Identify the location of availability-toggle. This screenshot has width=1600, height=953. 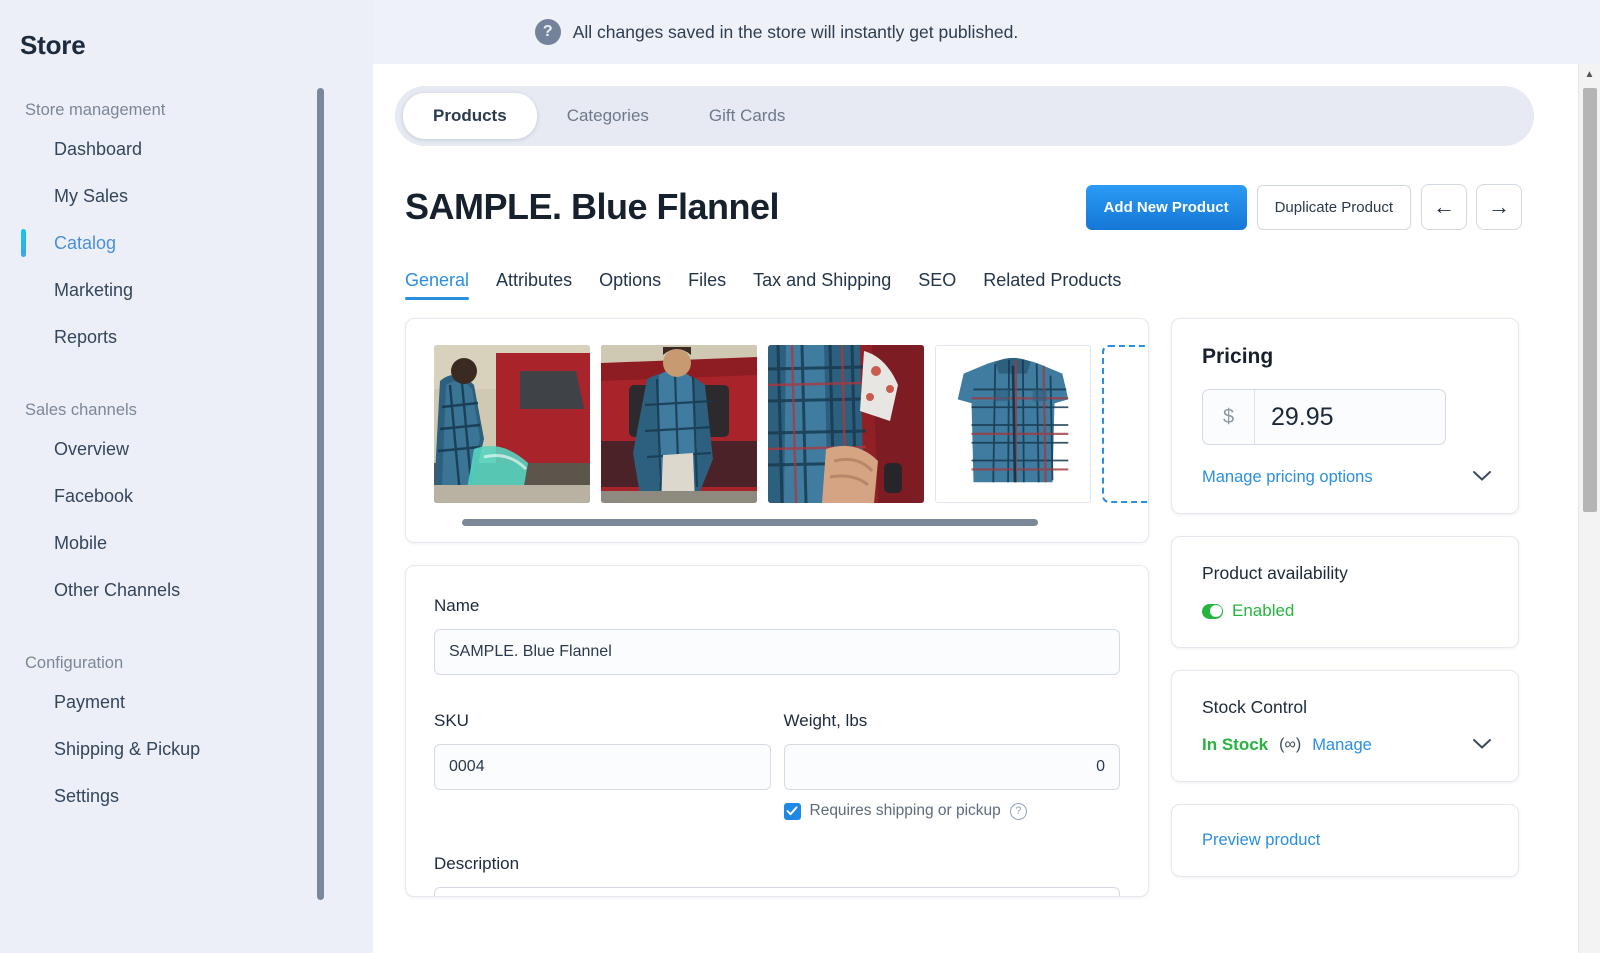
(1212, 611).